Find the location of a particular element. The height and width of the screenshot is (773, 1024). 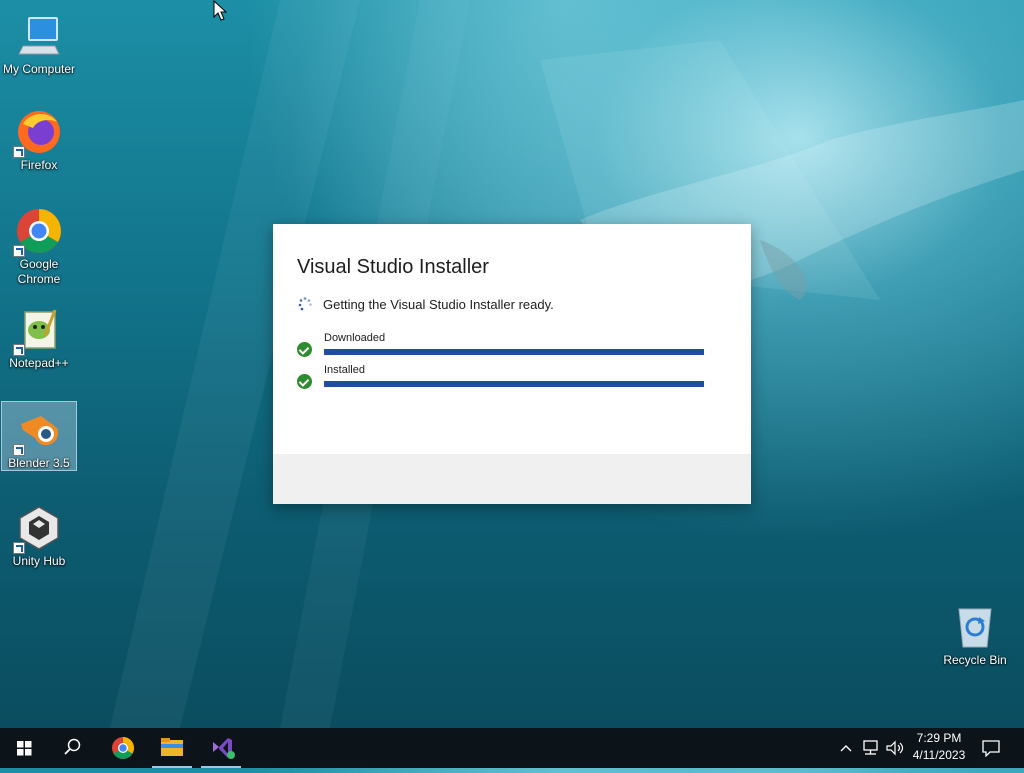

desktop-icon-label: Notepad++ is located at coordinates (39, 363).